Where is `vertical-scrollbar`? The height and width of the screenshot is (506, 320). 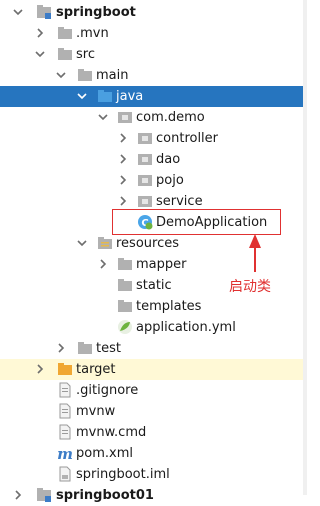
vertical-scrollbar is located at coordinates (305, 247).